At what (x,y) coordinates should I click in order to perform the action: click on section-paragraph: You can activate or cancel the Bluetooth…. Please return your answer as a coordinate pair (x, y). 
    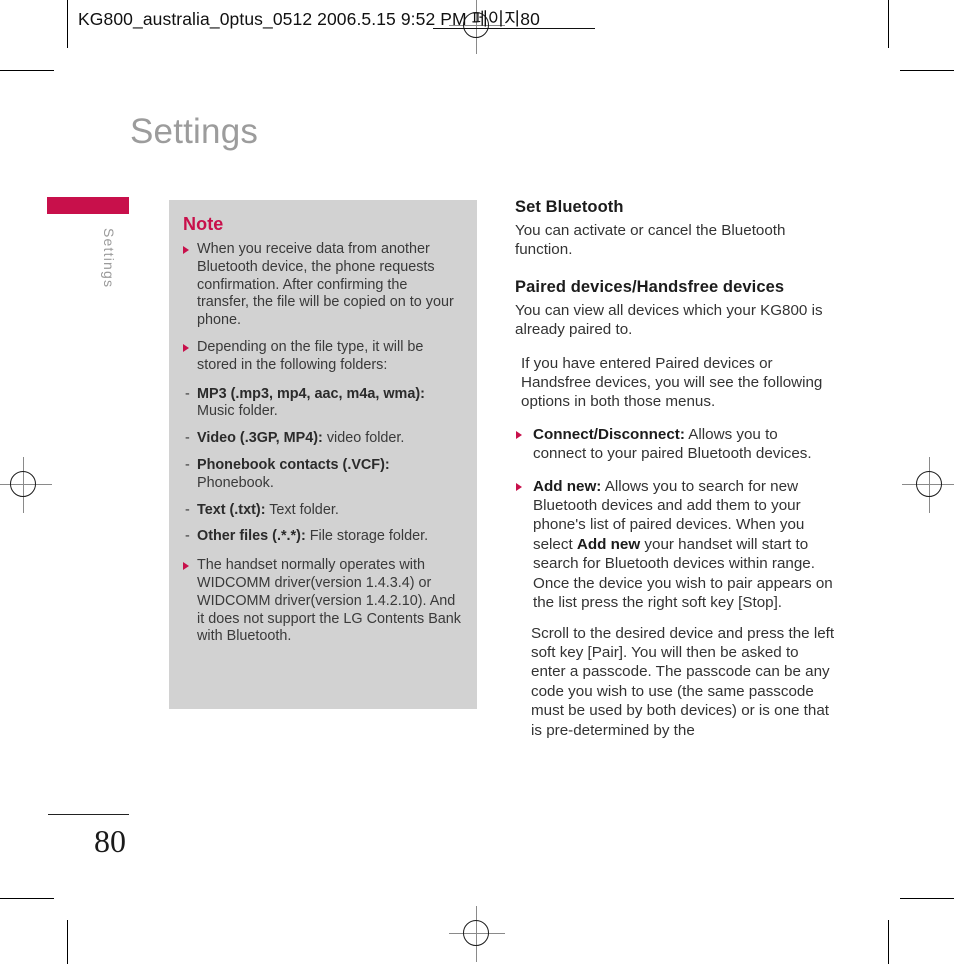
    Looking at the image, I should click on (650, 240).